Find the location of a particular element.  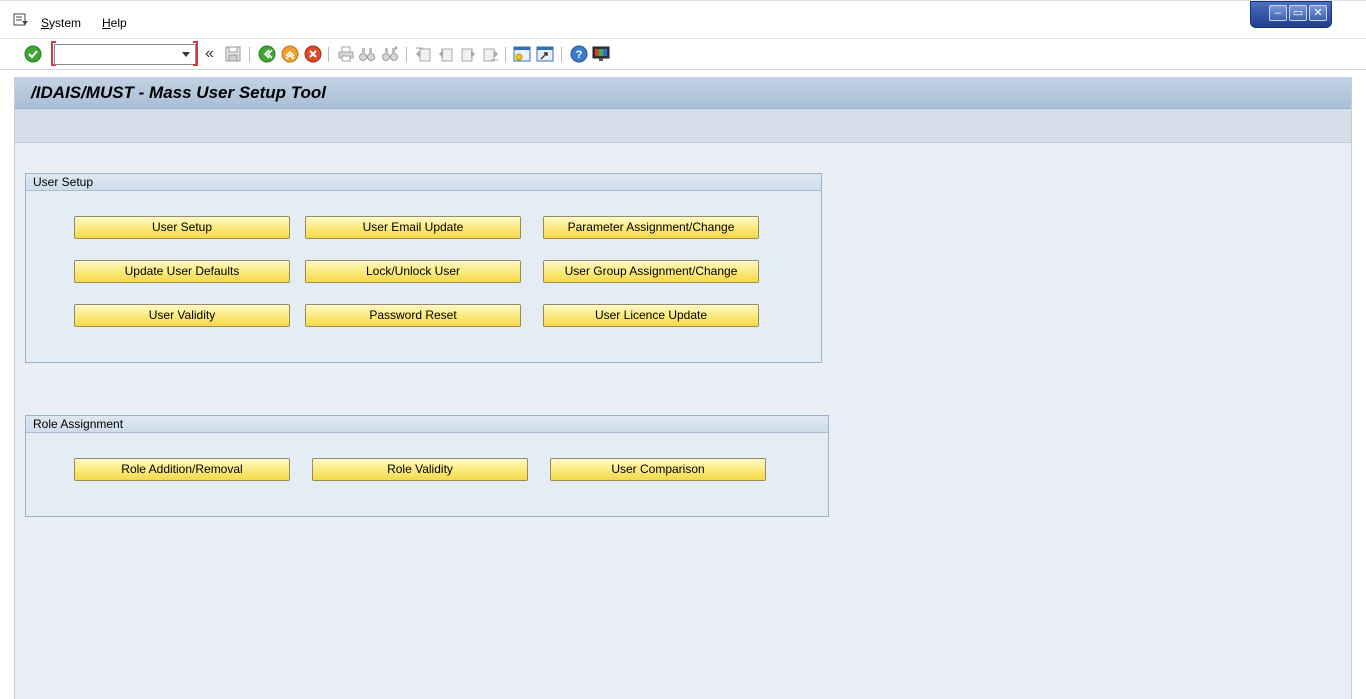

window-controls: – ▭ ✕ is located at coordinates (1291, 14).